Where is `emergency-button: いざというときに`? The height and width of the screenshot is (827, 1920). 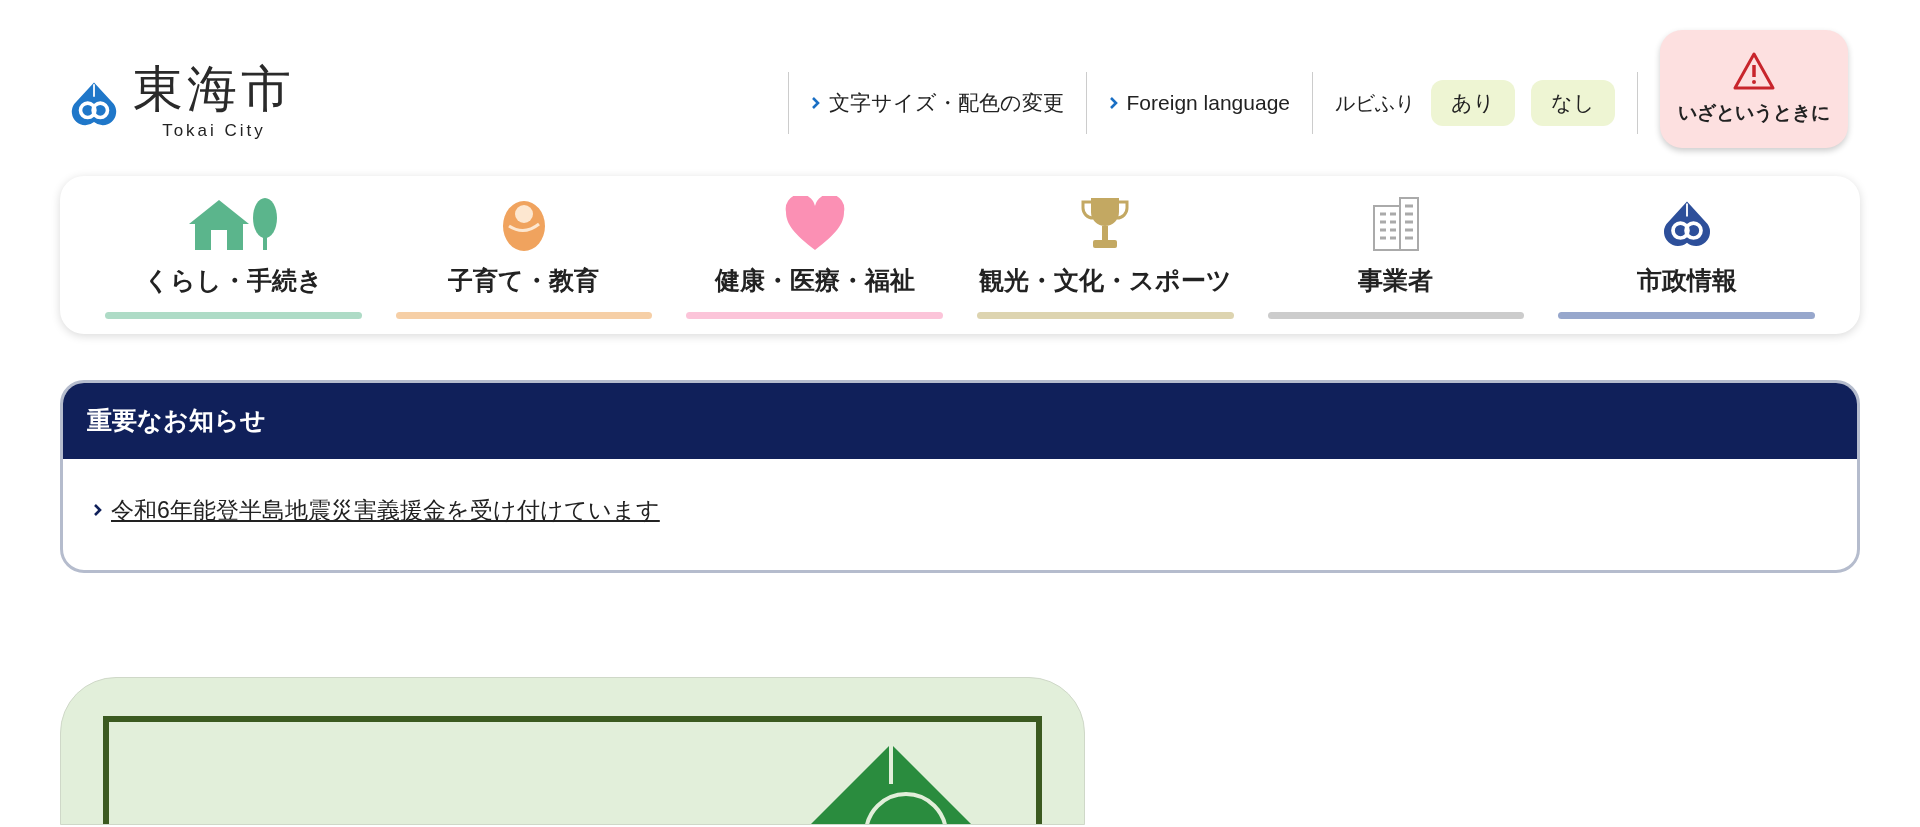 emergency-button: いざというときに is located at coordinates (1754, 89).